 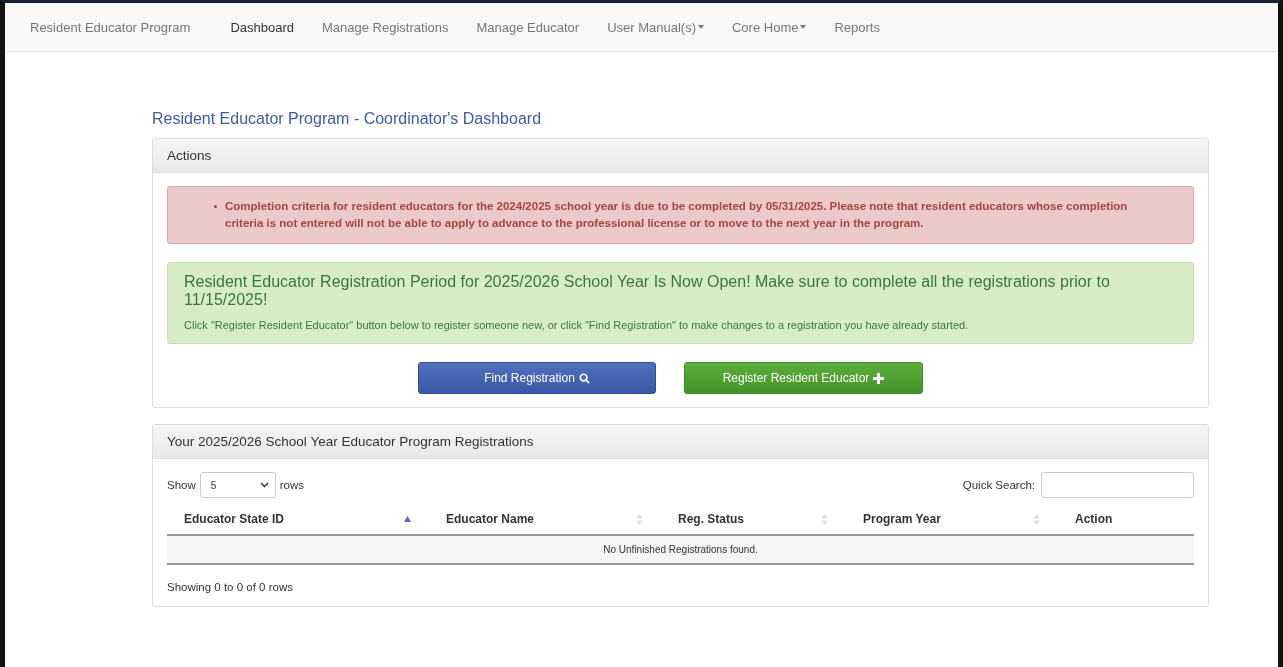 What do you see at coordinates (680, 550) in the screenshot?
I see `empty-message: No Unfinished Registrations found.` at bounding box center [680, 550].